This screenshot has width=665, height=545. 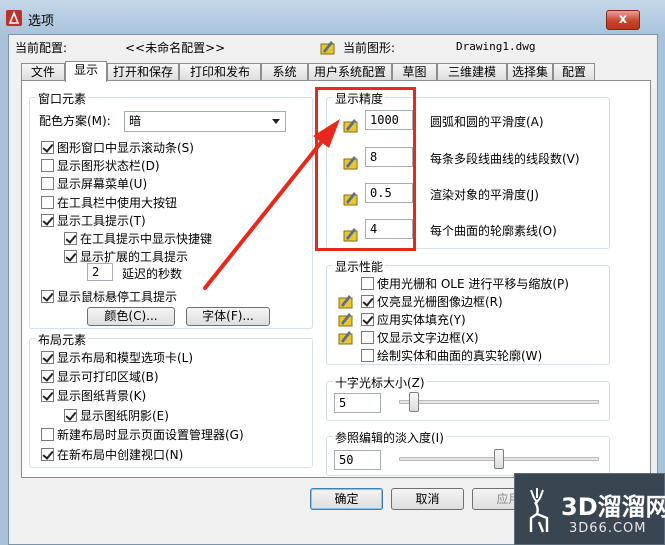 I want to click on option-label: 使用光栅和 OLE 进行平移与缩放(P), so click(x=473, y=284).